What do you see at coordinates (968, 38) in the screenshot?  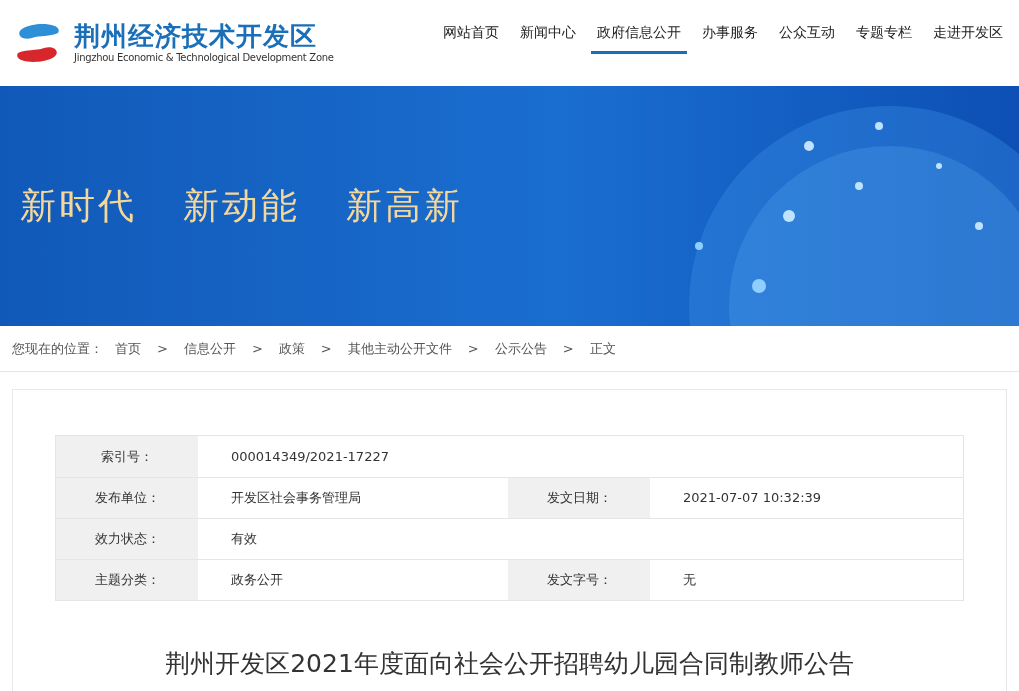 I see `nav-tab: 走进开发区` at bounding box center [968, 38].